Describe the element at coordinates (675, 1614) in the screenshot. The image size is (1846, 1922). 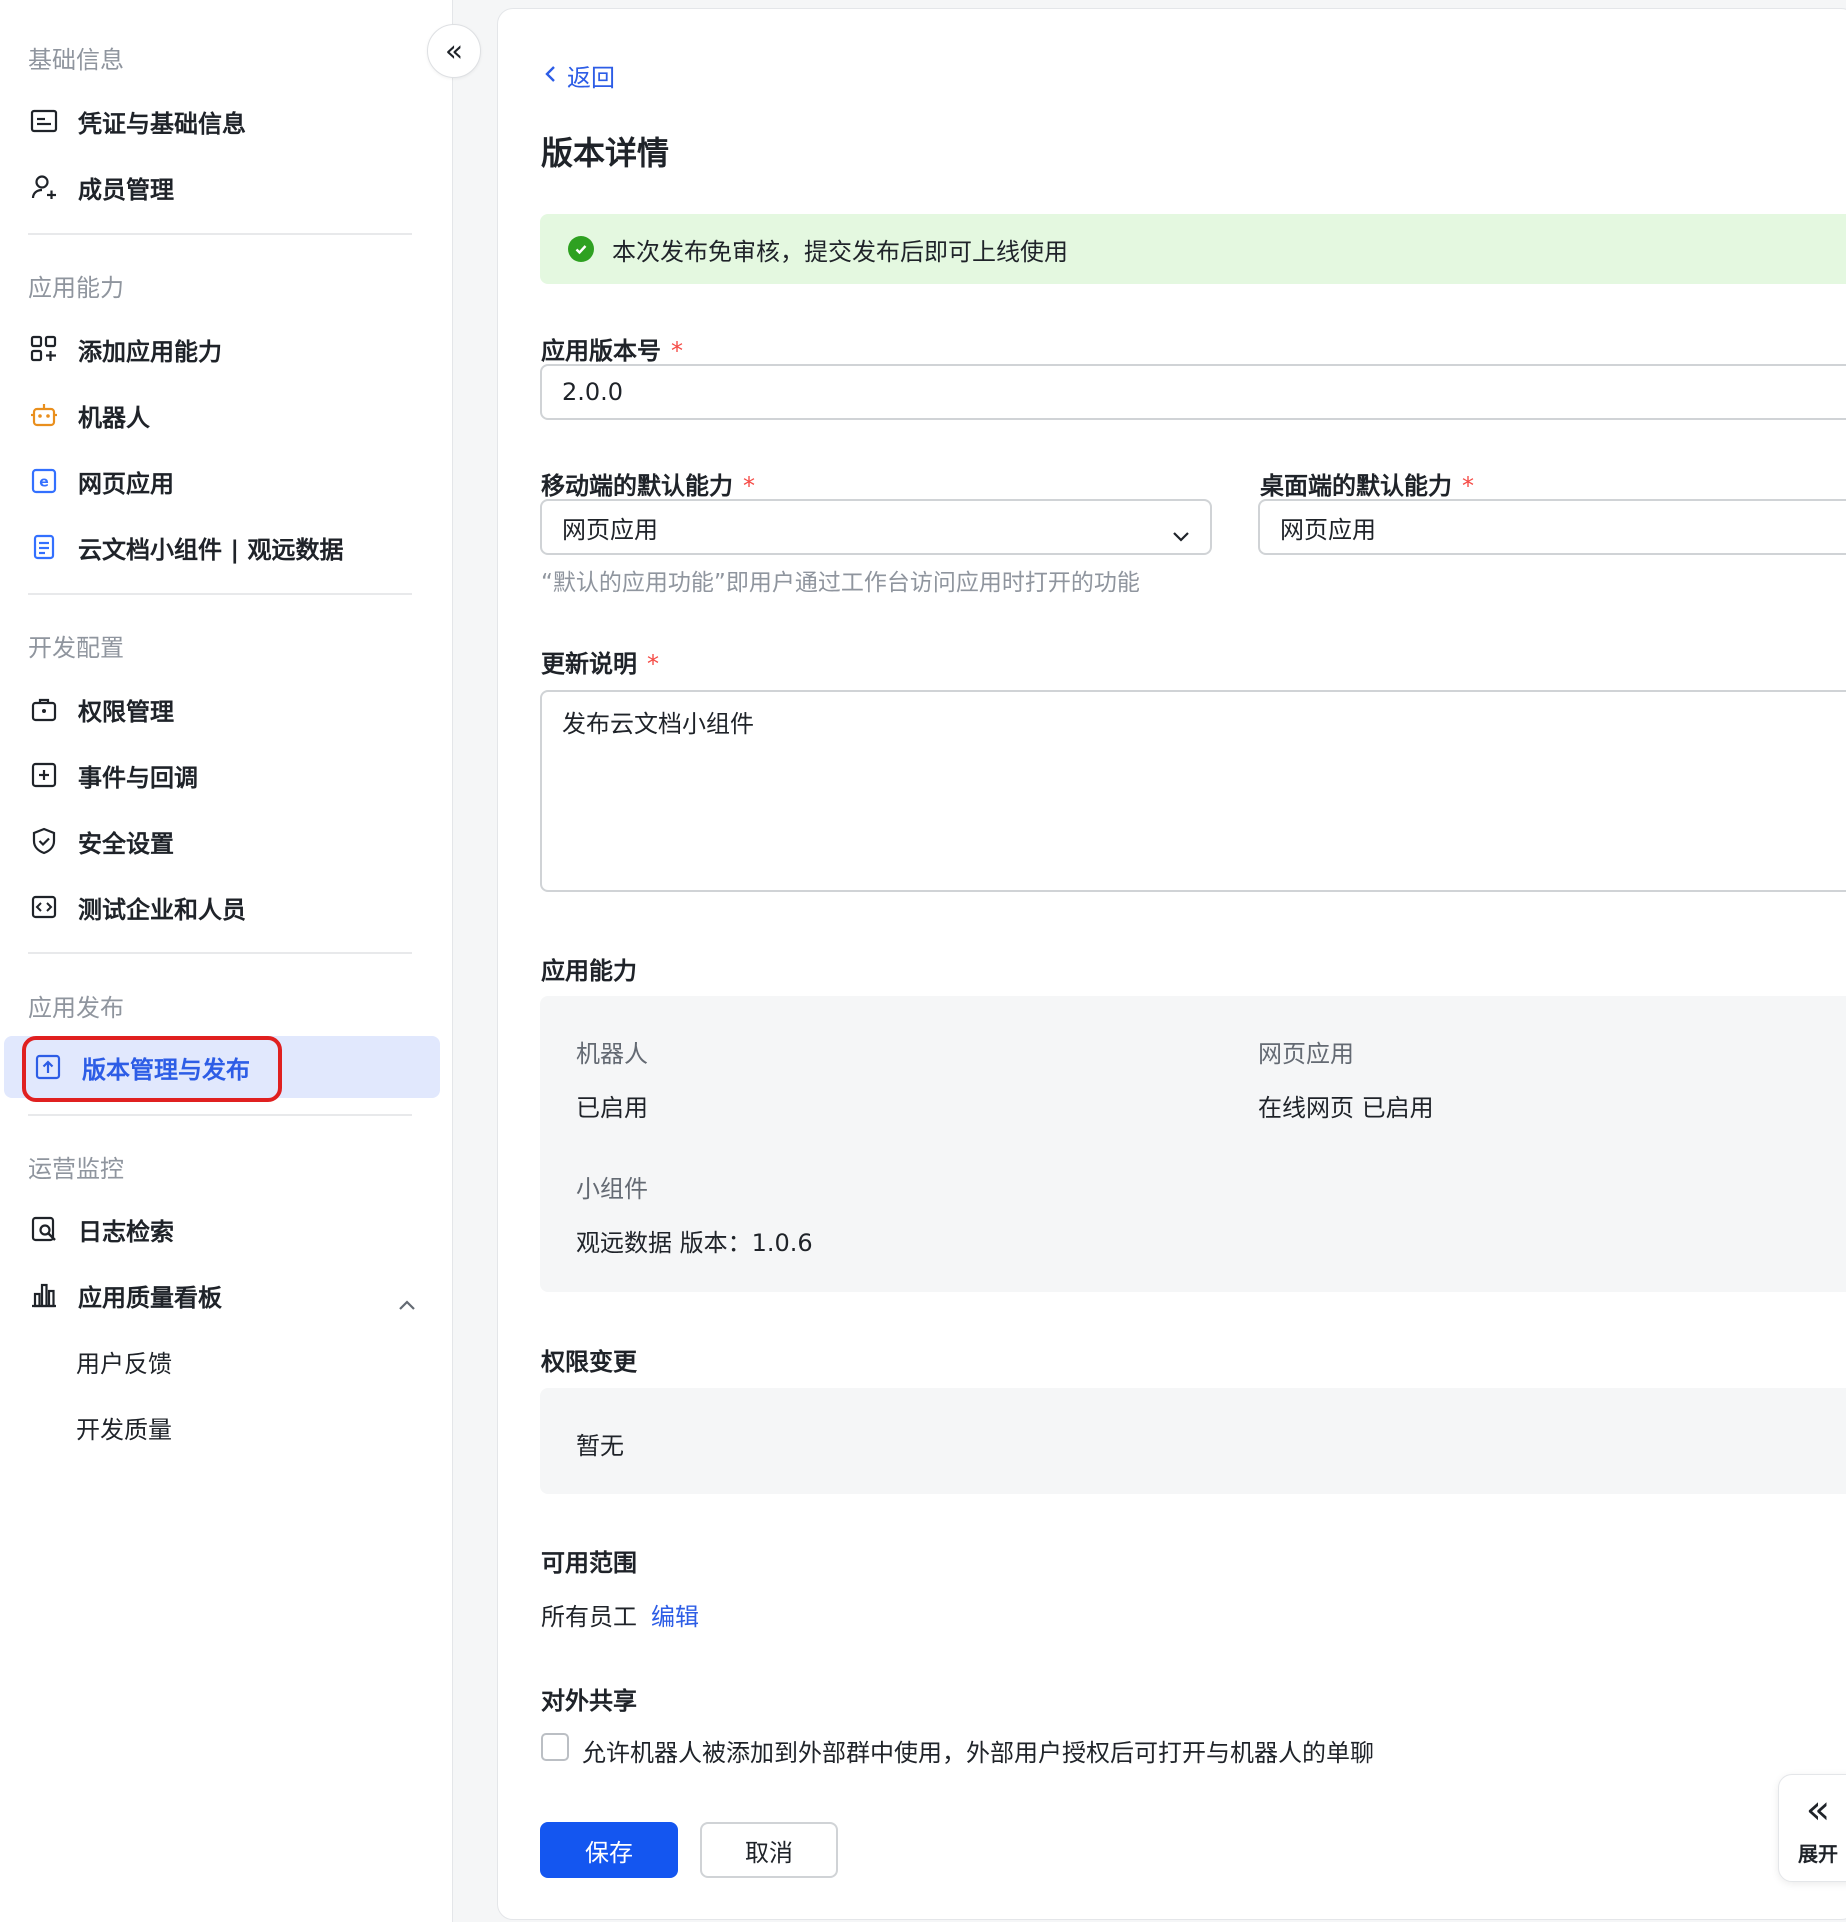
I see `scope-edit-link: 编辑` at that location.